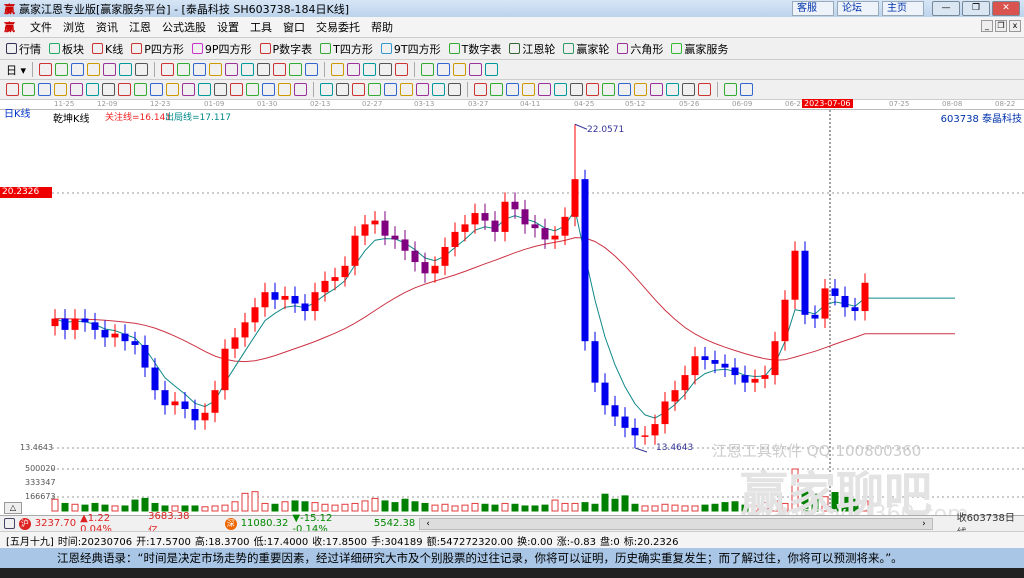 The width and height of the screenshot is (1024, 578). What do you see at coordinates (560, 89) in the screenshot?
I see `gold-level-icon` at bounding box center [560, 89].